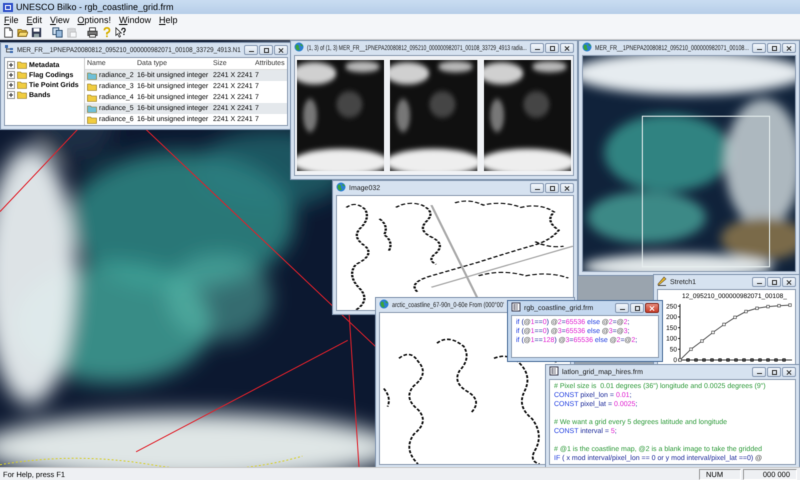 This screenshot has height=480, width=800. I want to click on print-icon, so click(92, 32).